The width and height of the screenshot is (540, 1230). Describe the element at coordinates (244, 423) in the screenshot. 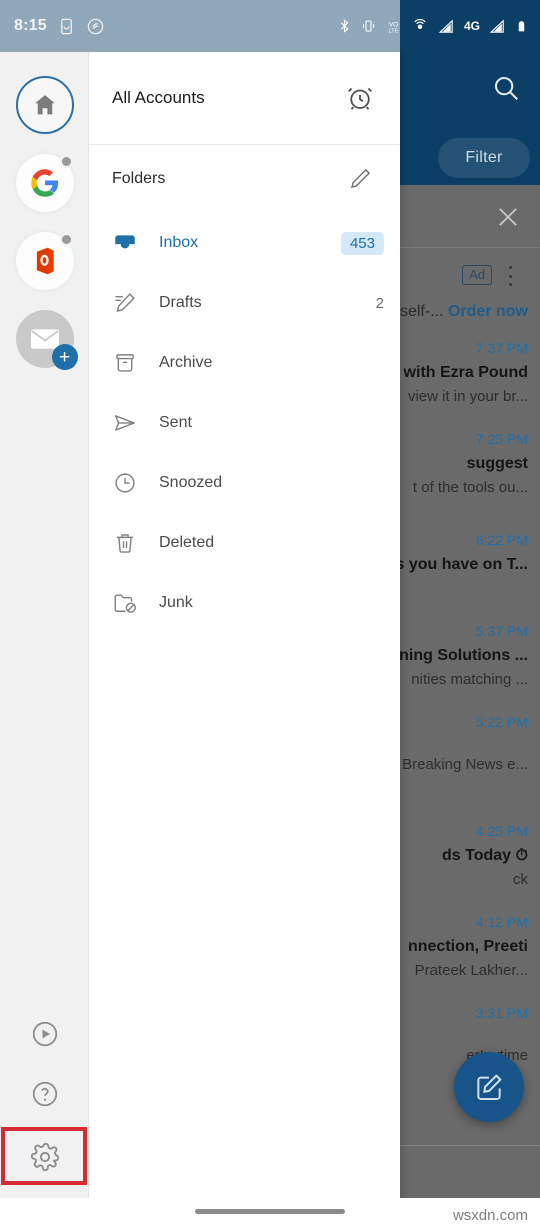

I see `folder-item-sent: Sent` at that location.